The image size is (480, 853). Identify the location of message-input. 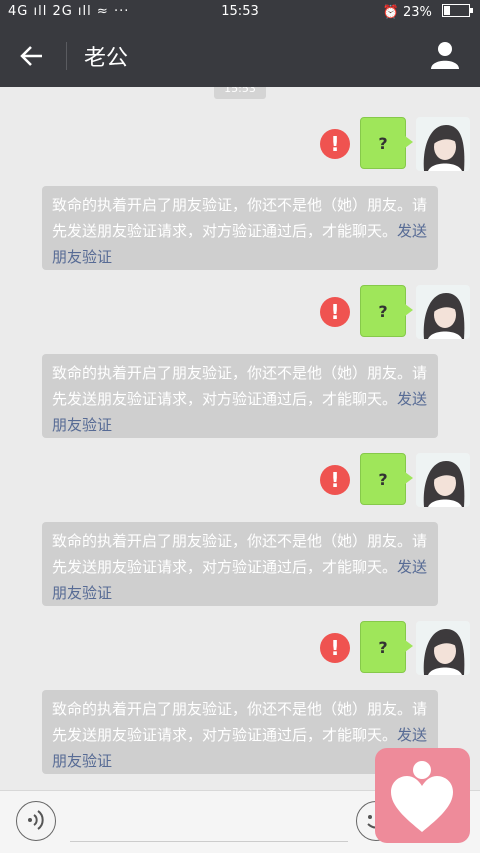
(209, 821).